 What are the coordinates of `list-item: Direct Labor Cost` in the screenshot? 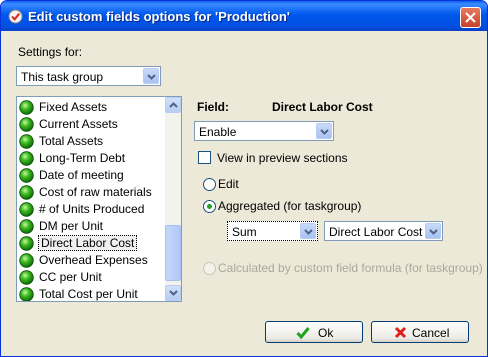 It's located at (92, 243).